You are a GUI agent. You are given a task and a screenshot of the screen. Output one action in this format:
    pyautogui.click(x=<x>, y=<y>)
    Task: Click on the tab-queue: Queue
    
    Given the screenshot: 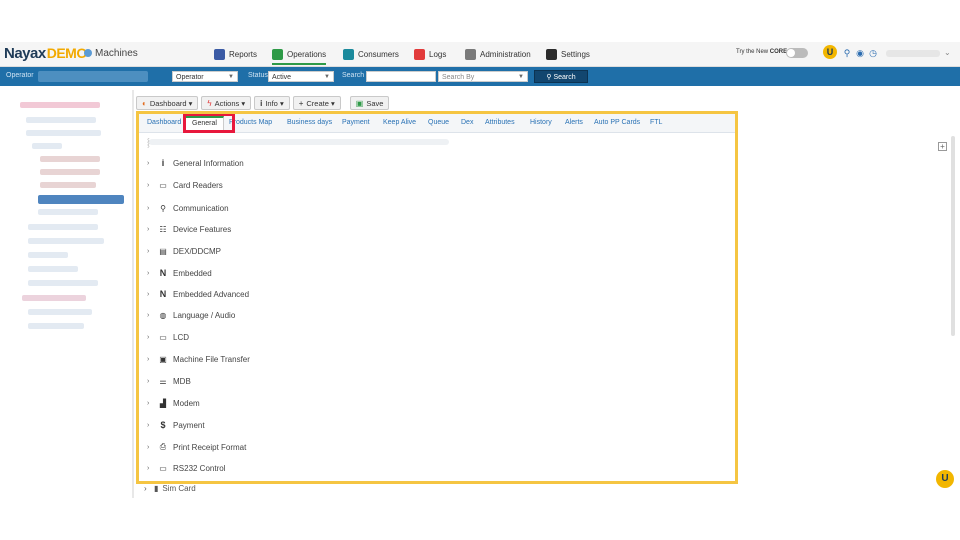 What is the action you would take?
    pyautogui.click(x=438, y=122)
    